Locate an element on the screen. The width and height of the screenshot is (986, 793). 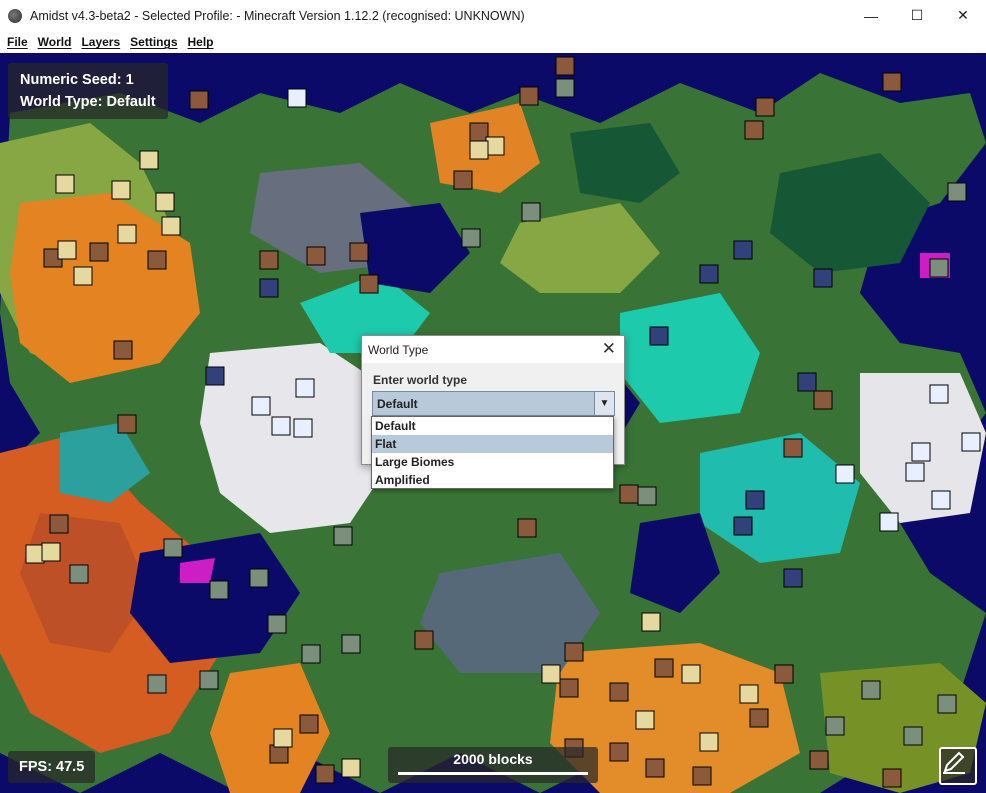
window-controls: — ☐ ✕ is located at coordinates (917, 15).